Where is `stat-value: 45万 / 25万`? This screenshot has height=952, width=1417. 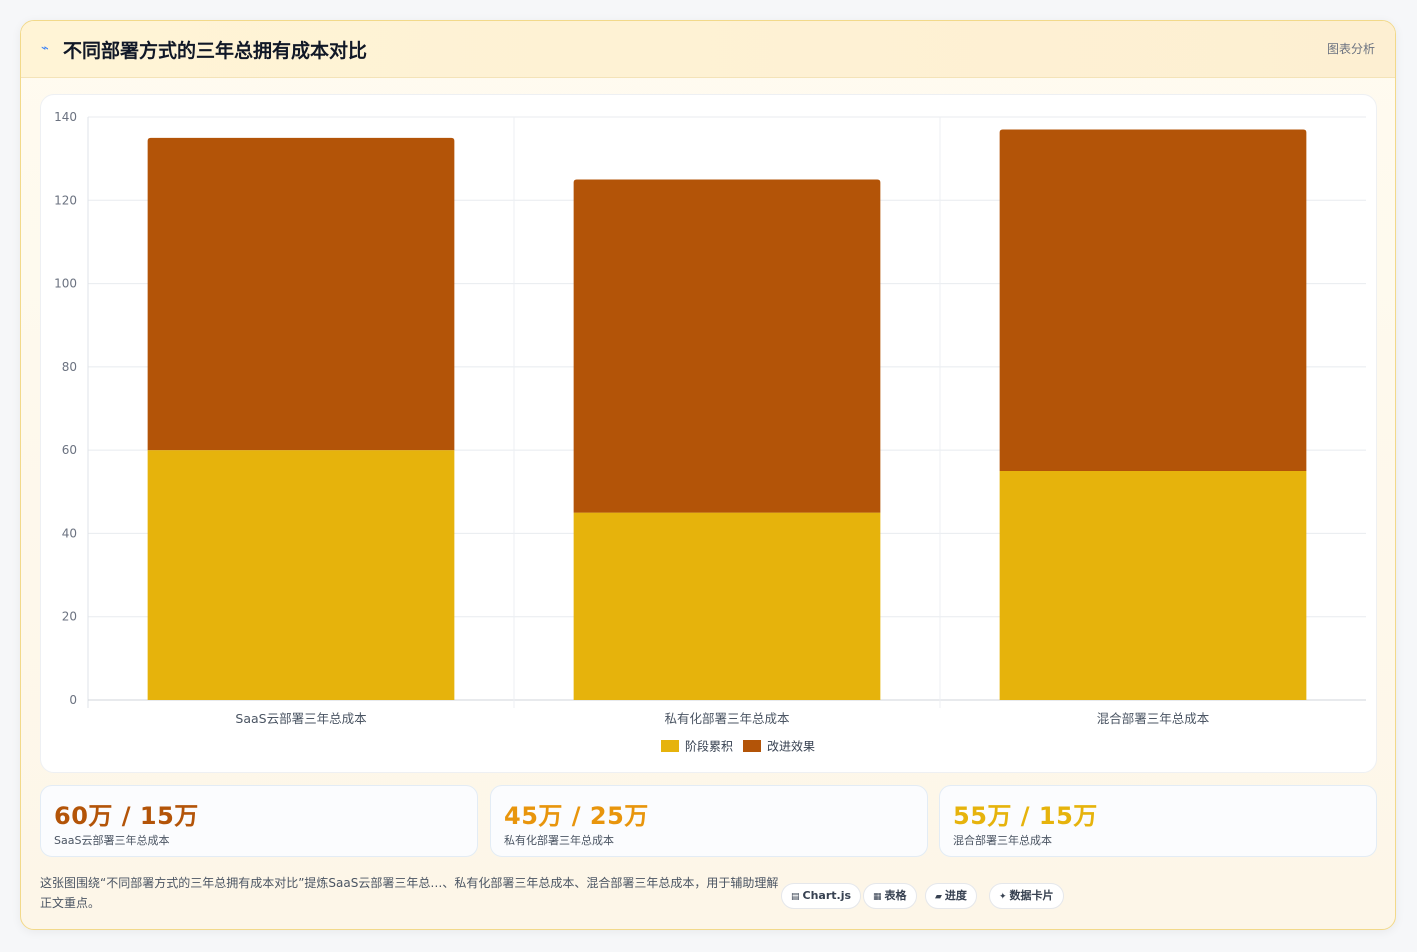 stat-value: 45万 / 25万 is located at coordinates (576, 816).